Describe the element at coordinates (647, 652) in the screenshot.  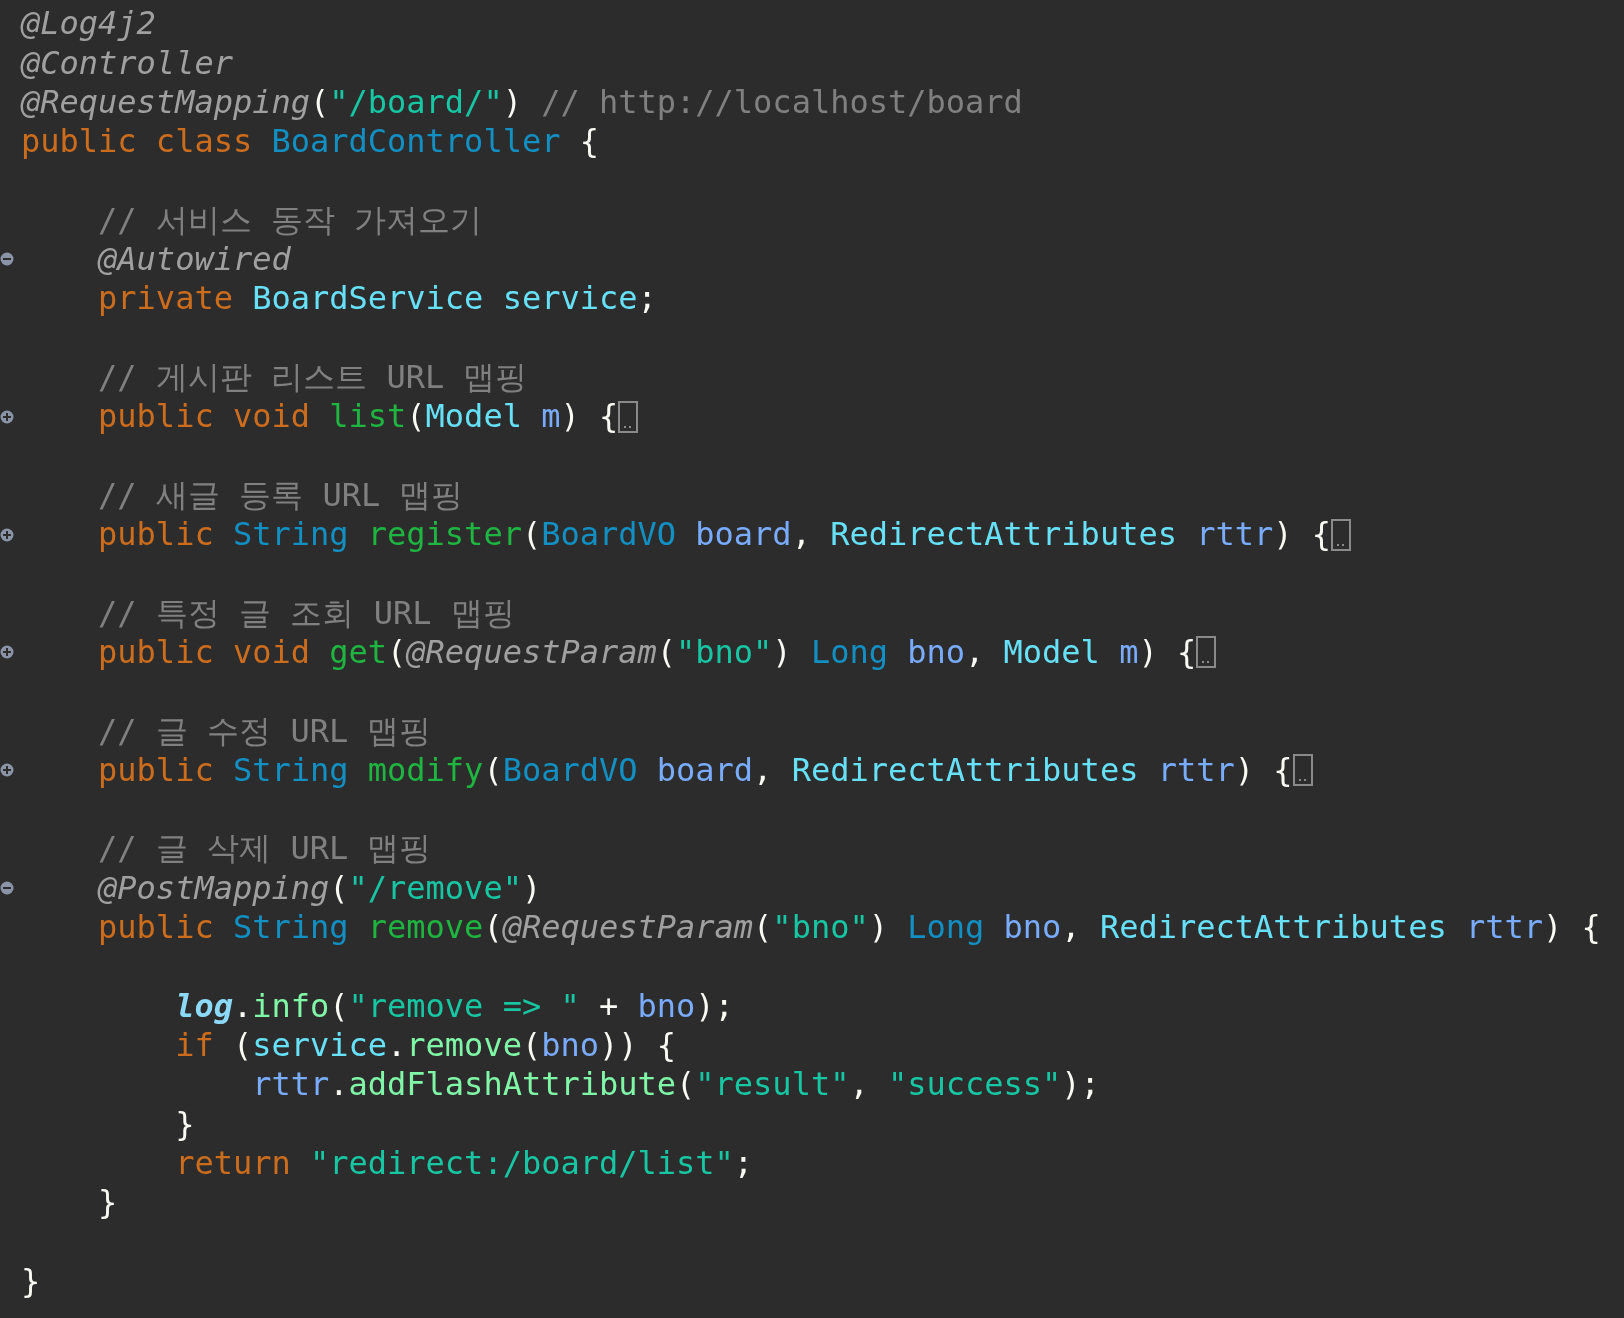
I see `code-line: public void get(@RequestParam("bno") Long bno, Model m) {` at that location.